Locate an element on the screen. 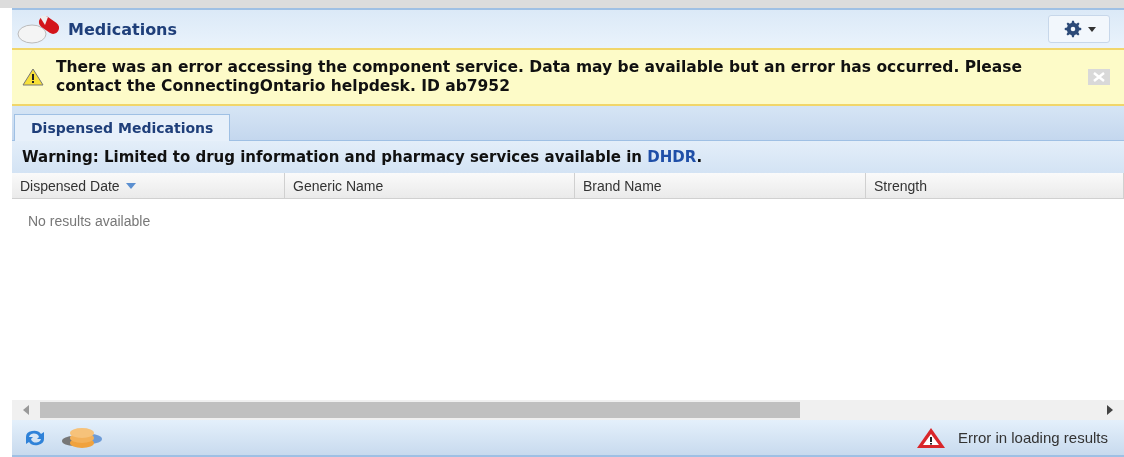  empty-message: No results available is located at coordinates (89, 221).